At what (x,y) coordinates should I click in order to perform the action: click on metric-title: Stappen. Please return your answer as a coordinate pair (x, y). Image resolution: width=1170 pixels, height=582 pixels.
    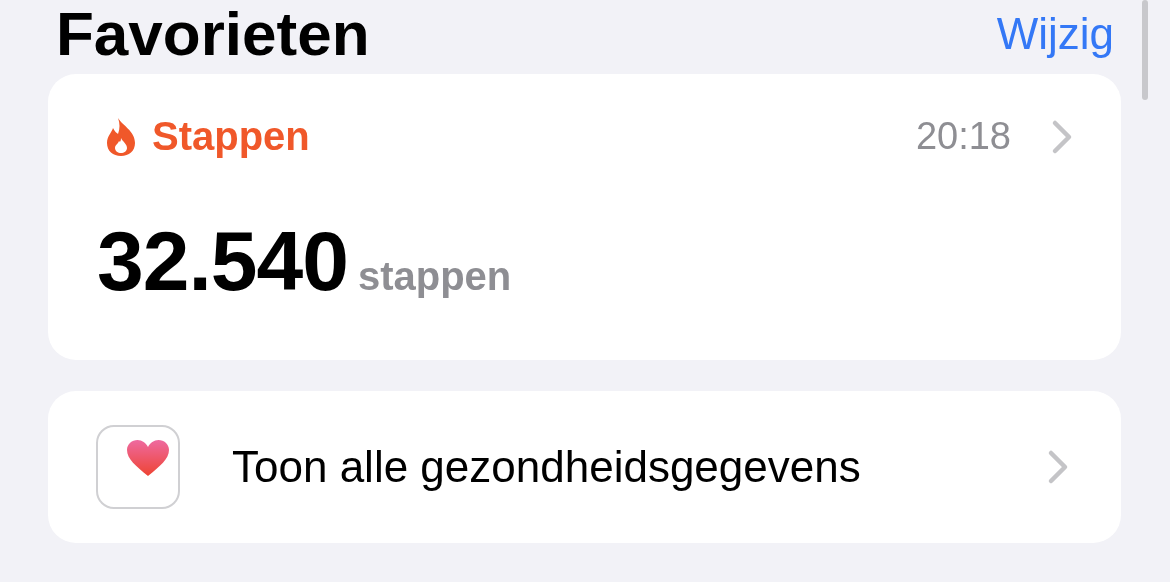
    Looking at the image, I should click on (231, 136).